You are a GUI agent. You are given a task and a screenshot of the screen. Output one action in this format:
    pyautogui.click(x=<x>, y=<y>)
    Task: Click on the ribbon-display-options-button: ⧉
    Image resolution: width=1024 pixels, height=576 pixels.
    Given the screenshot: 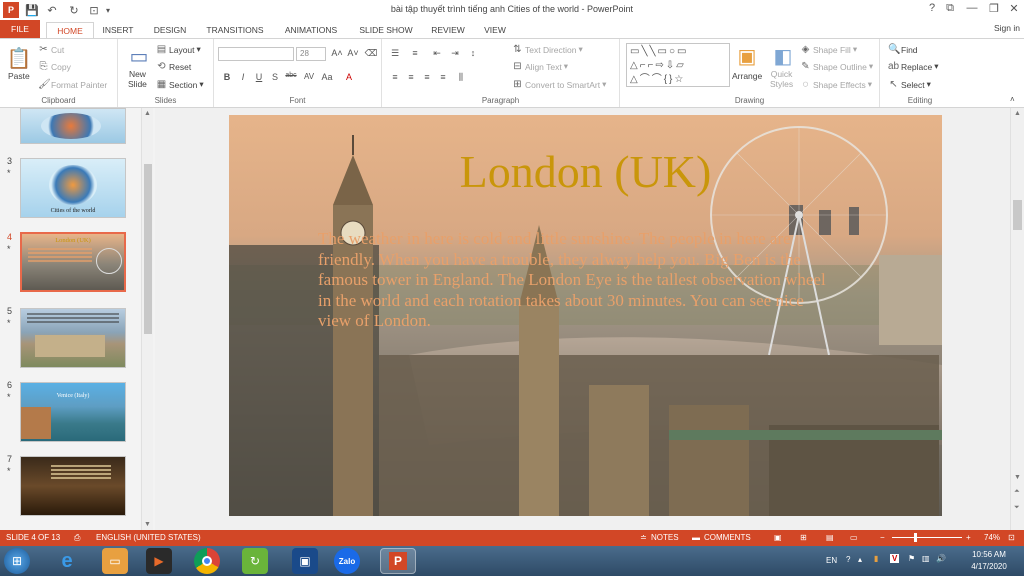 What is the action you would take?
    pyautogui.click(x=950, y=9)
    